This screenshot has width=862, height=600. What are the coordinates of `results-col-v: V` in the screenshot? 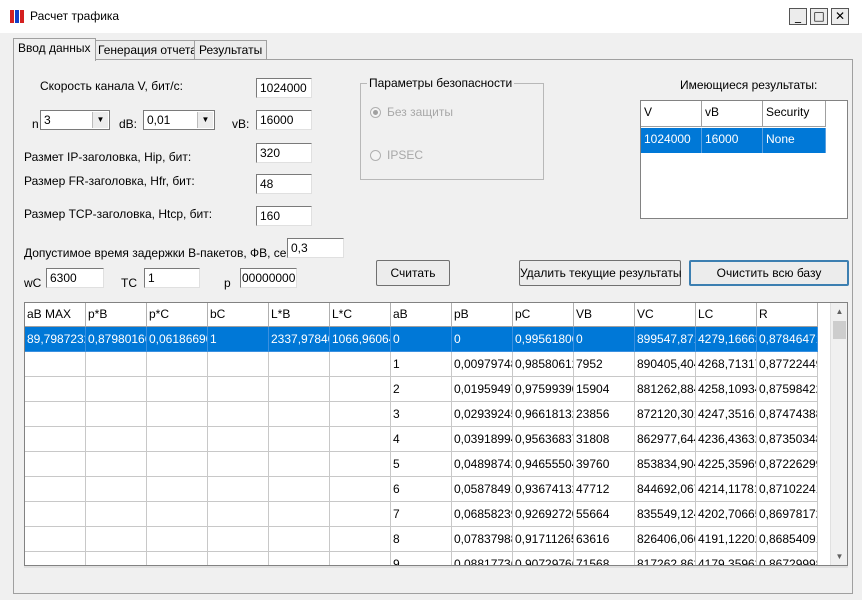 It's located at (671, 114).